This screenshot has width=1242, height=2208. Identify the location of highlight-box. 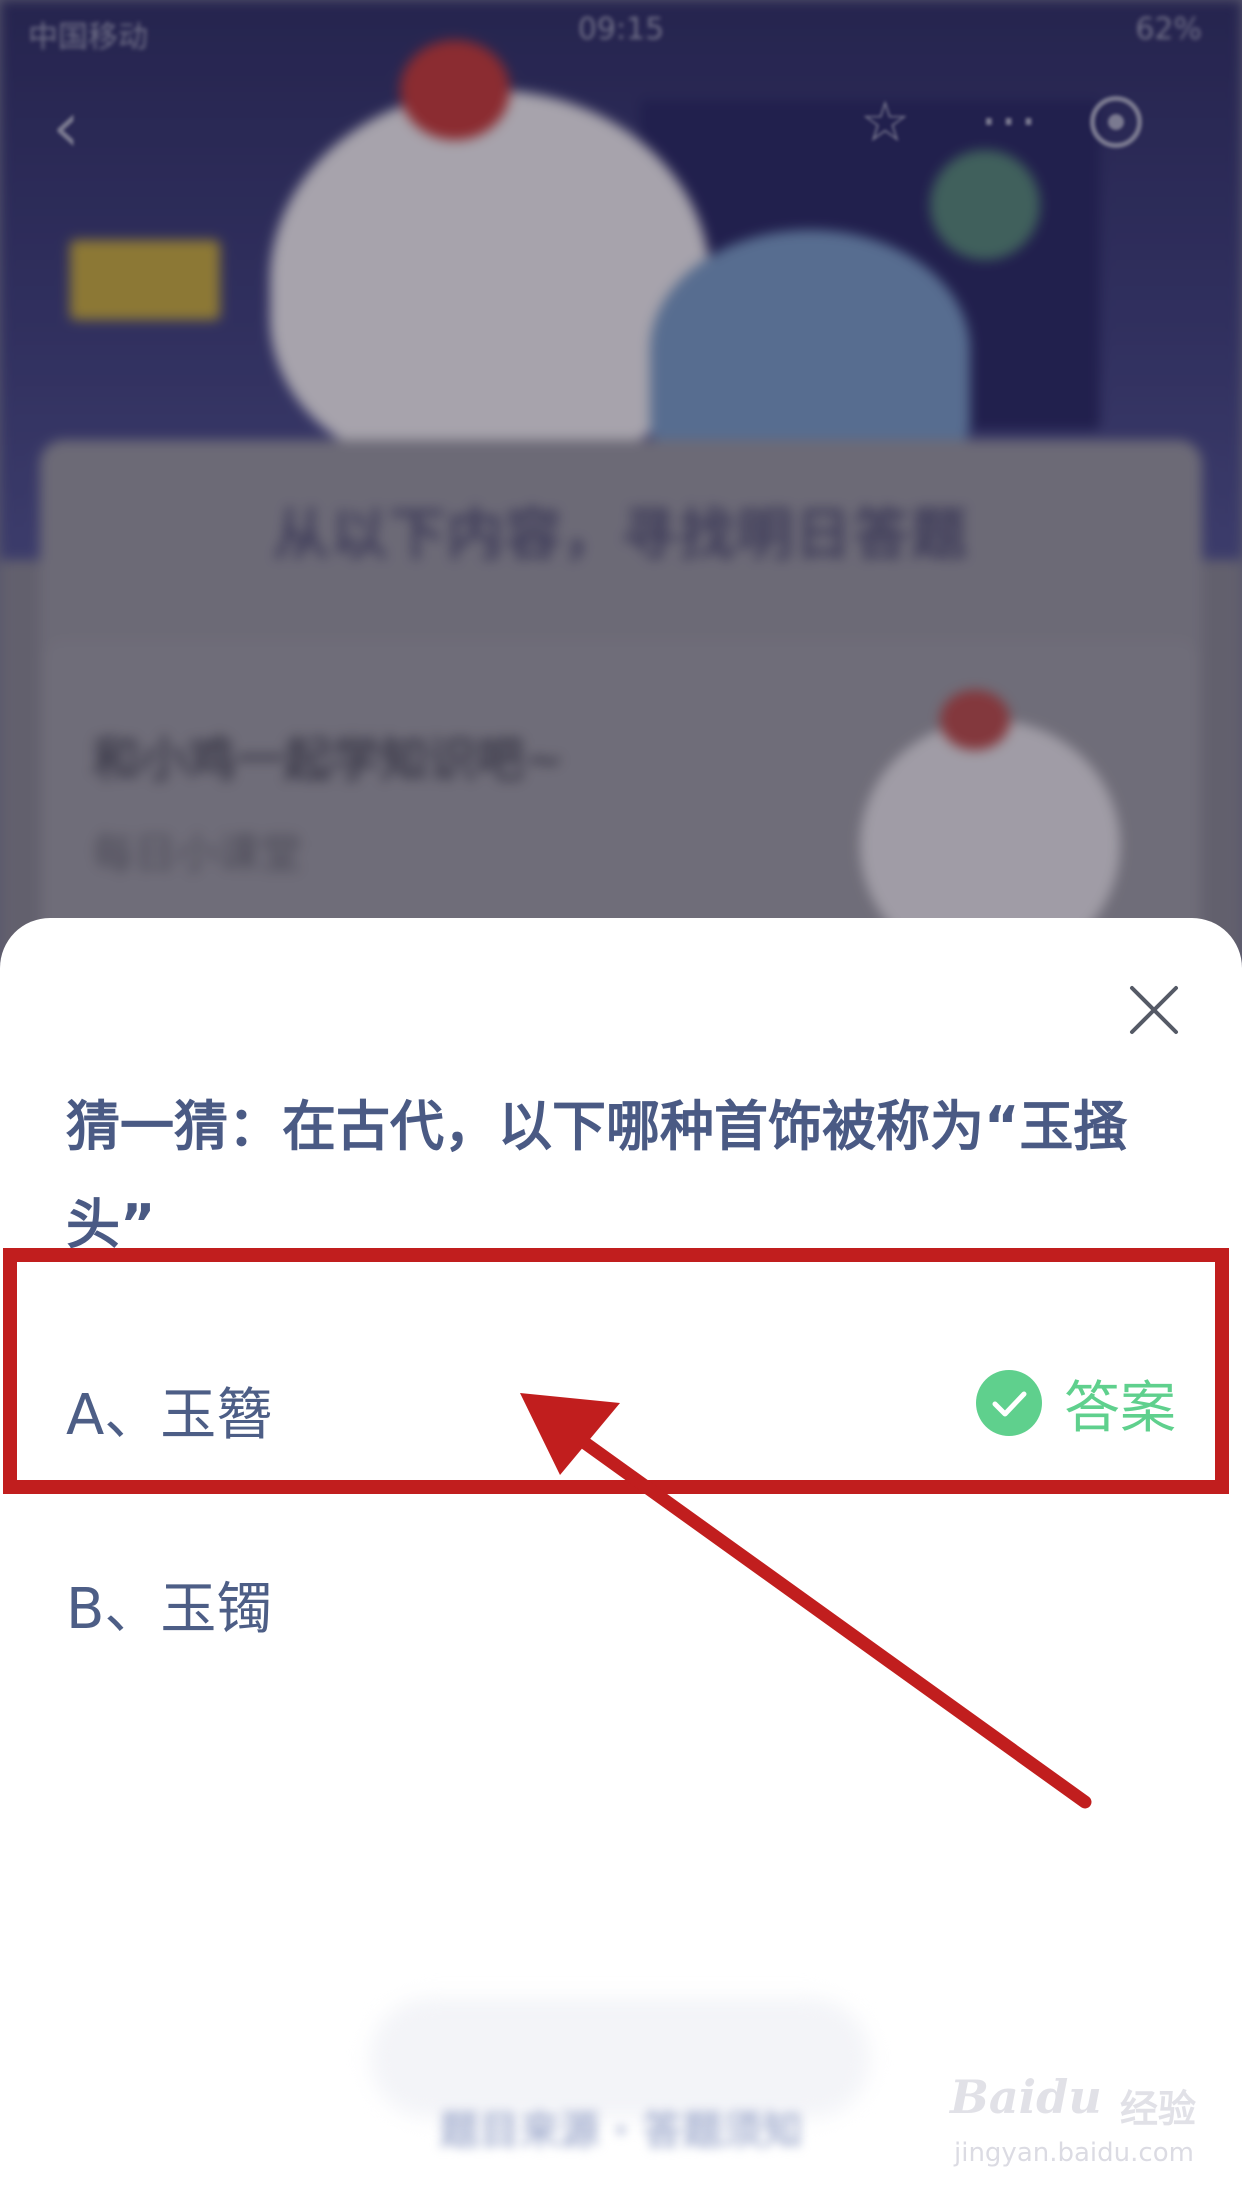
(616, 1371).